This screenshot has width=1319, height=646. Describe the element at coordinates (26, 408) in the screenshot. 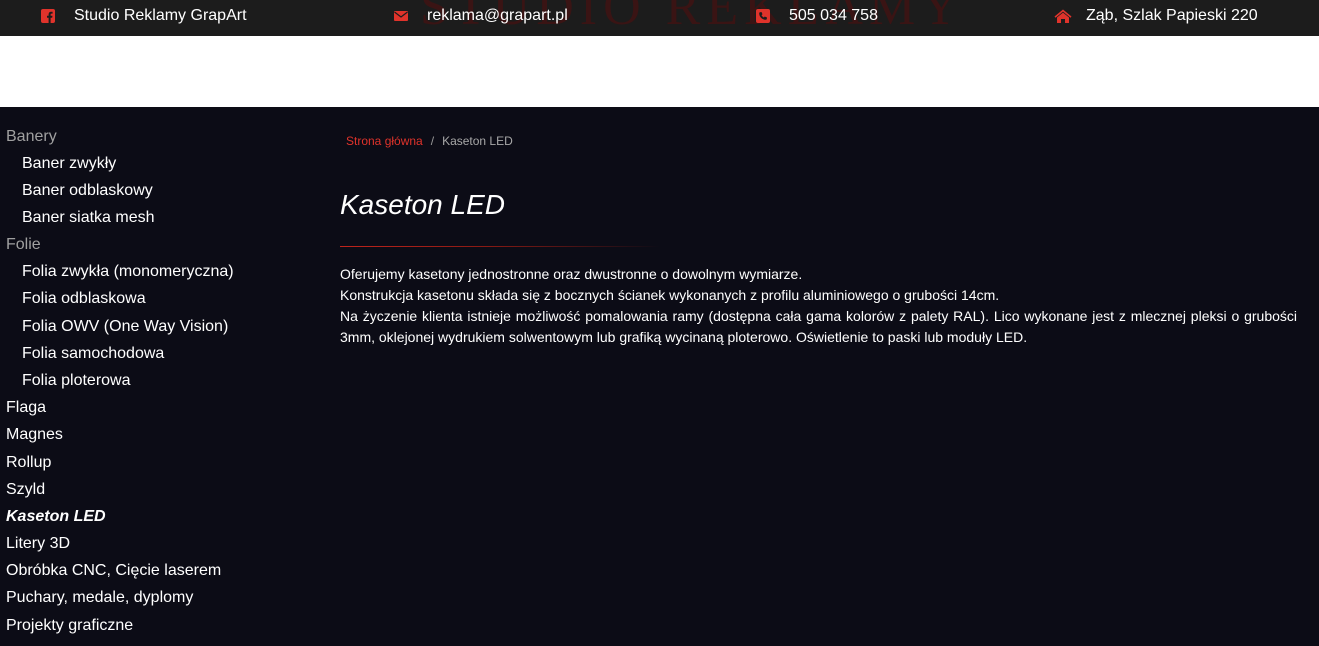

I see `sidebar-item-flaga: Flaga` at that location.